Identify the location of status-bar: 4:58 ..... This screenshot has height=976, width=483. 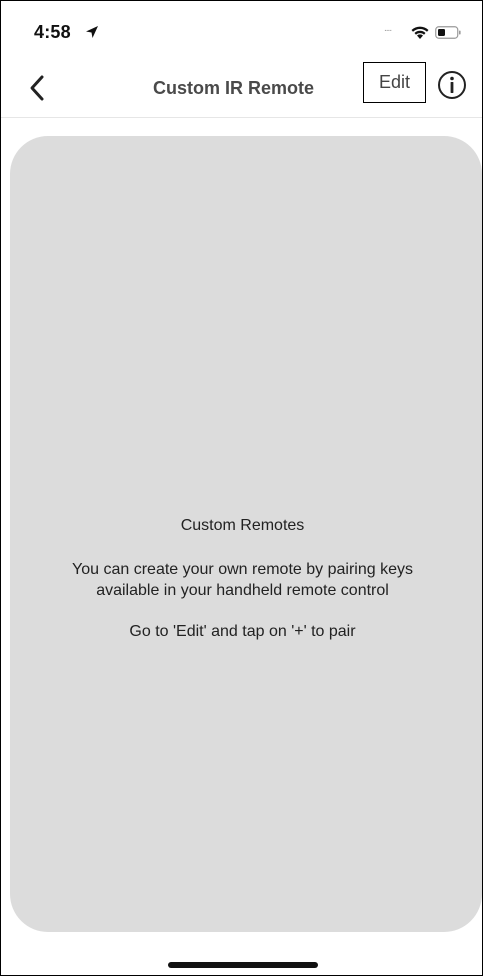
(241, 23).